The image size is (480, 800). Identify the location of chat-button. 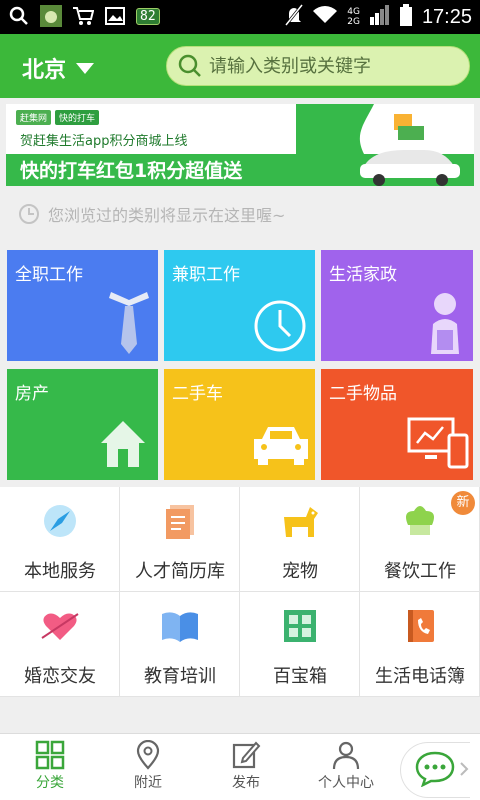
(435, 770).